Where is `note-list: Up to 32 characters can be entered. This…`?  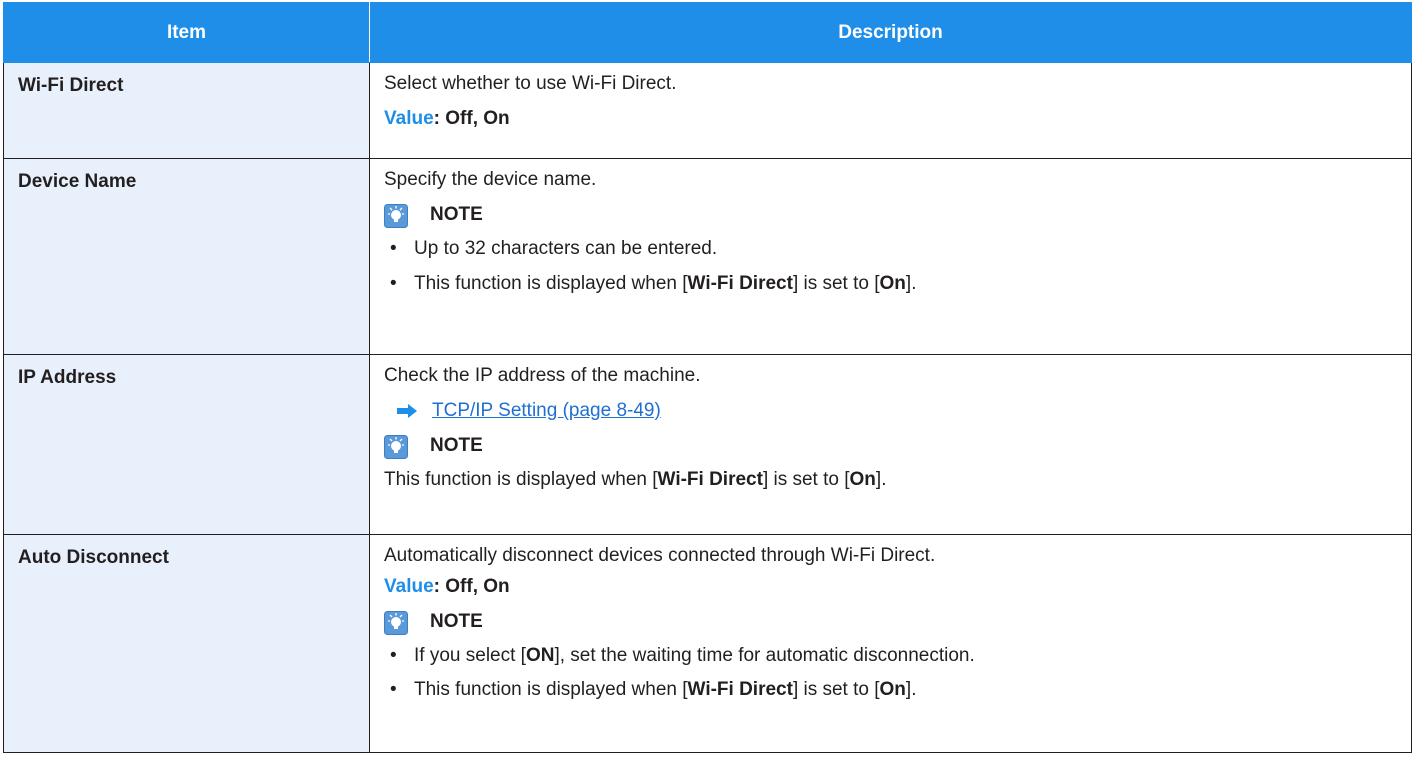 note-list: Up to 32 characters can be entered. This… is located at coordinates (897, 267).